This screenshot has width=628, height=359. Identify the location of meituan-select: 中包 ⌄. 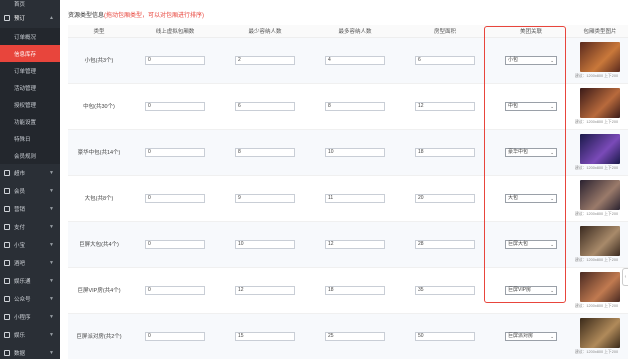
(531, 106).